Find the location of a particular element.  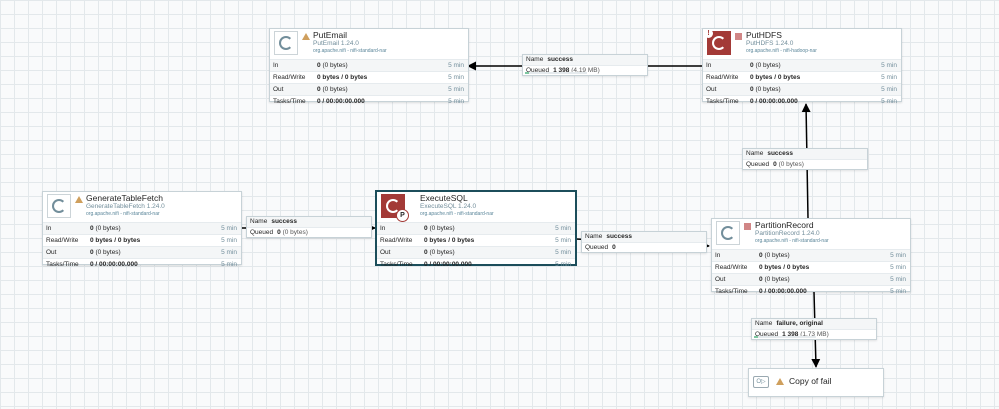

output-port-icon: O▷ is located at coordinates (761, 382).